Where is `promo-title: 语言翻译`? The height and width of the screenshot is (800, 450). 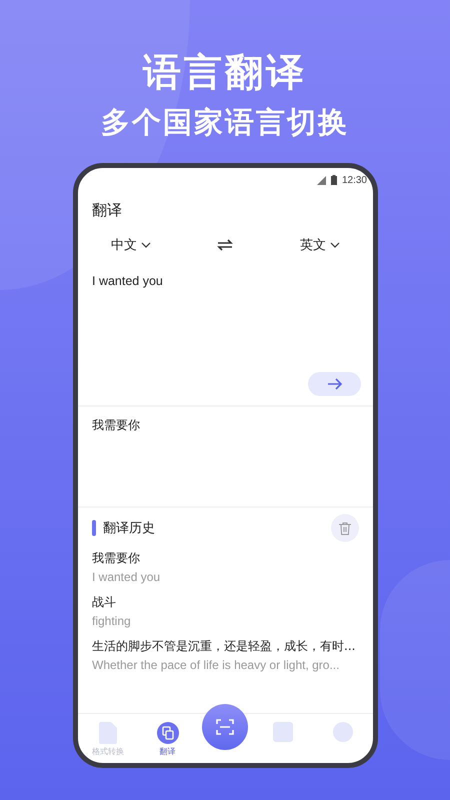
promo-title: 语言翻译 is located at coordinates (225, 72).